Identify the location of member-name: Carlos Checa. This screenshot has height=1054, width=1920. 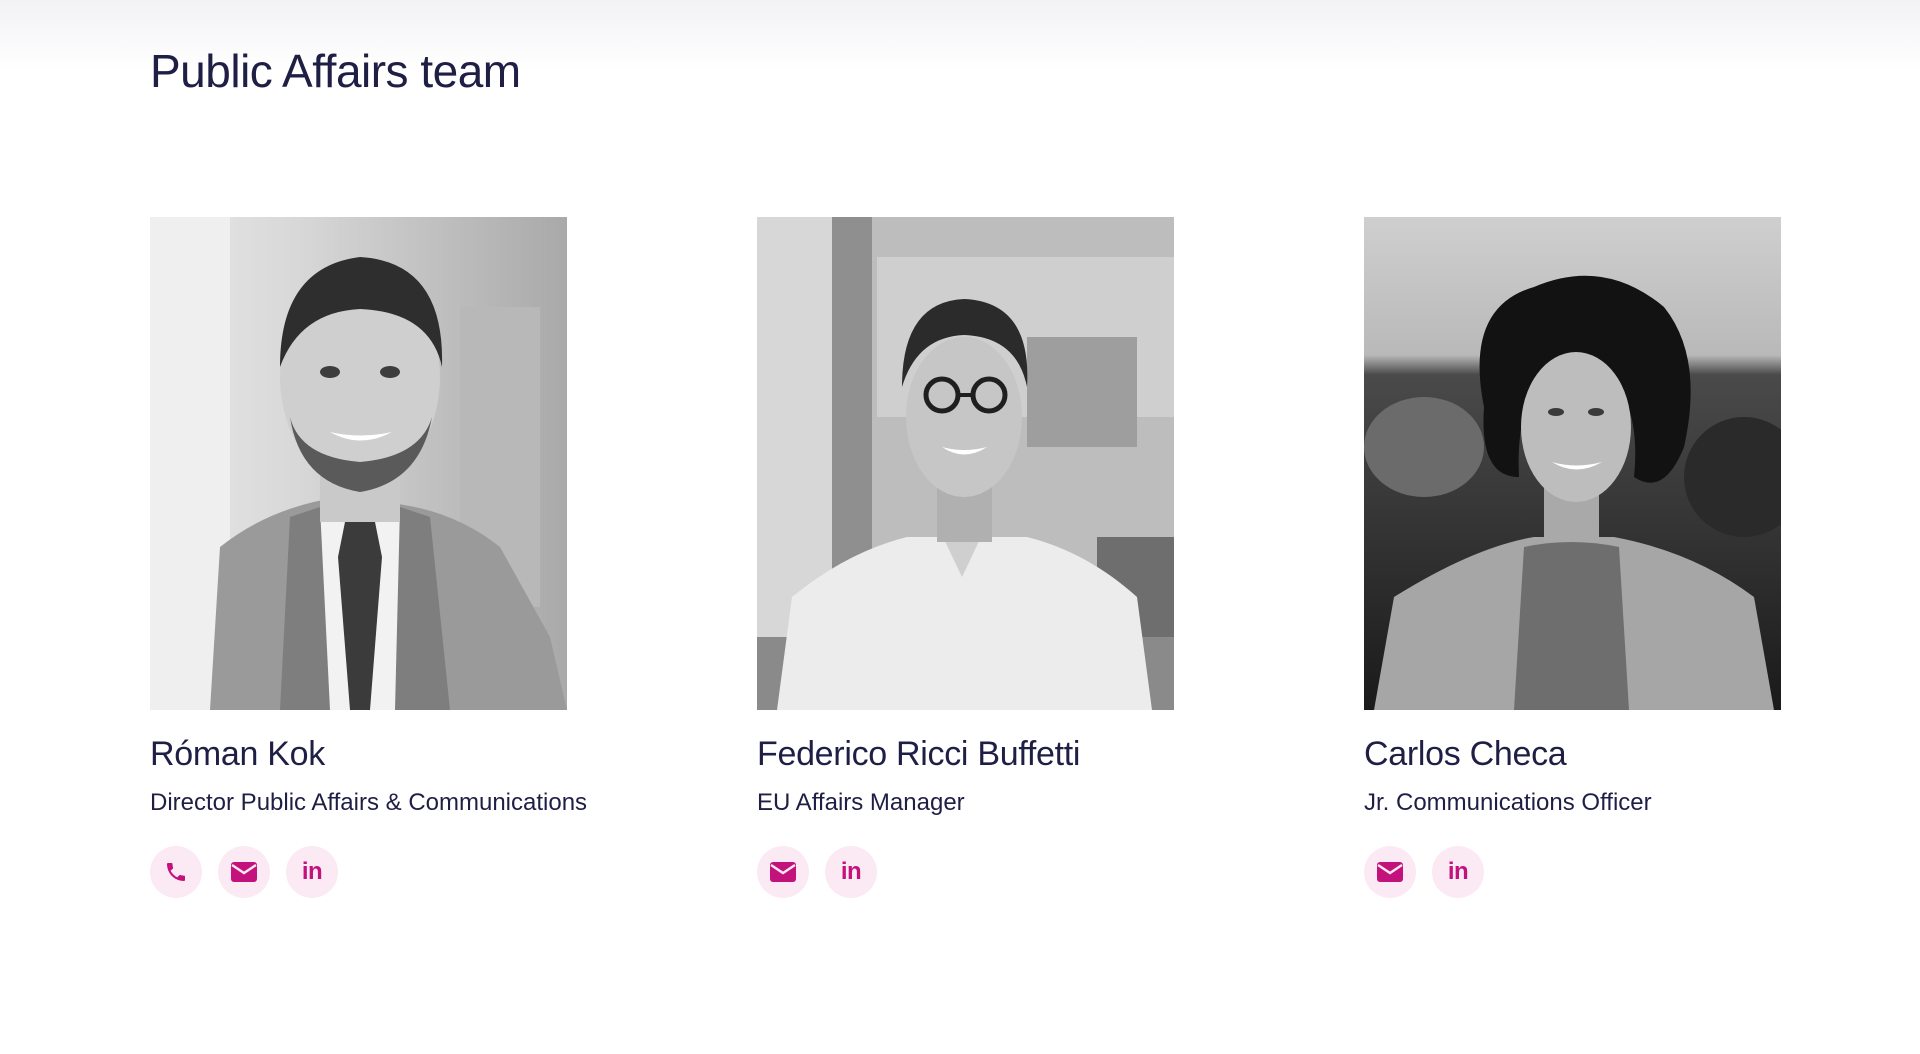
(1465, 754).